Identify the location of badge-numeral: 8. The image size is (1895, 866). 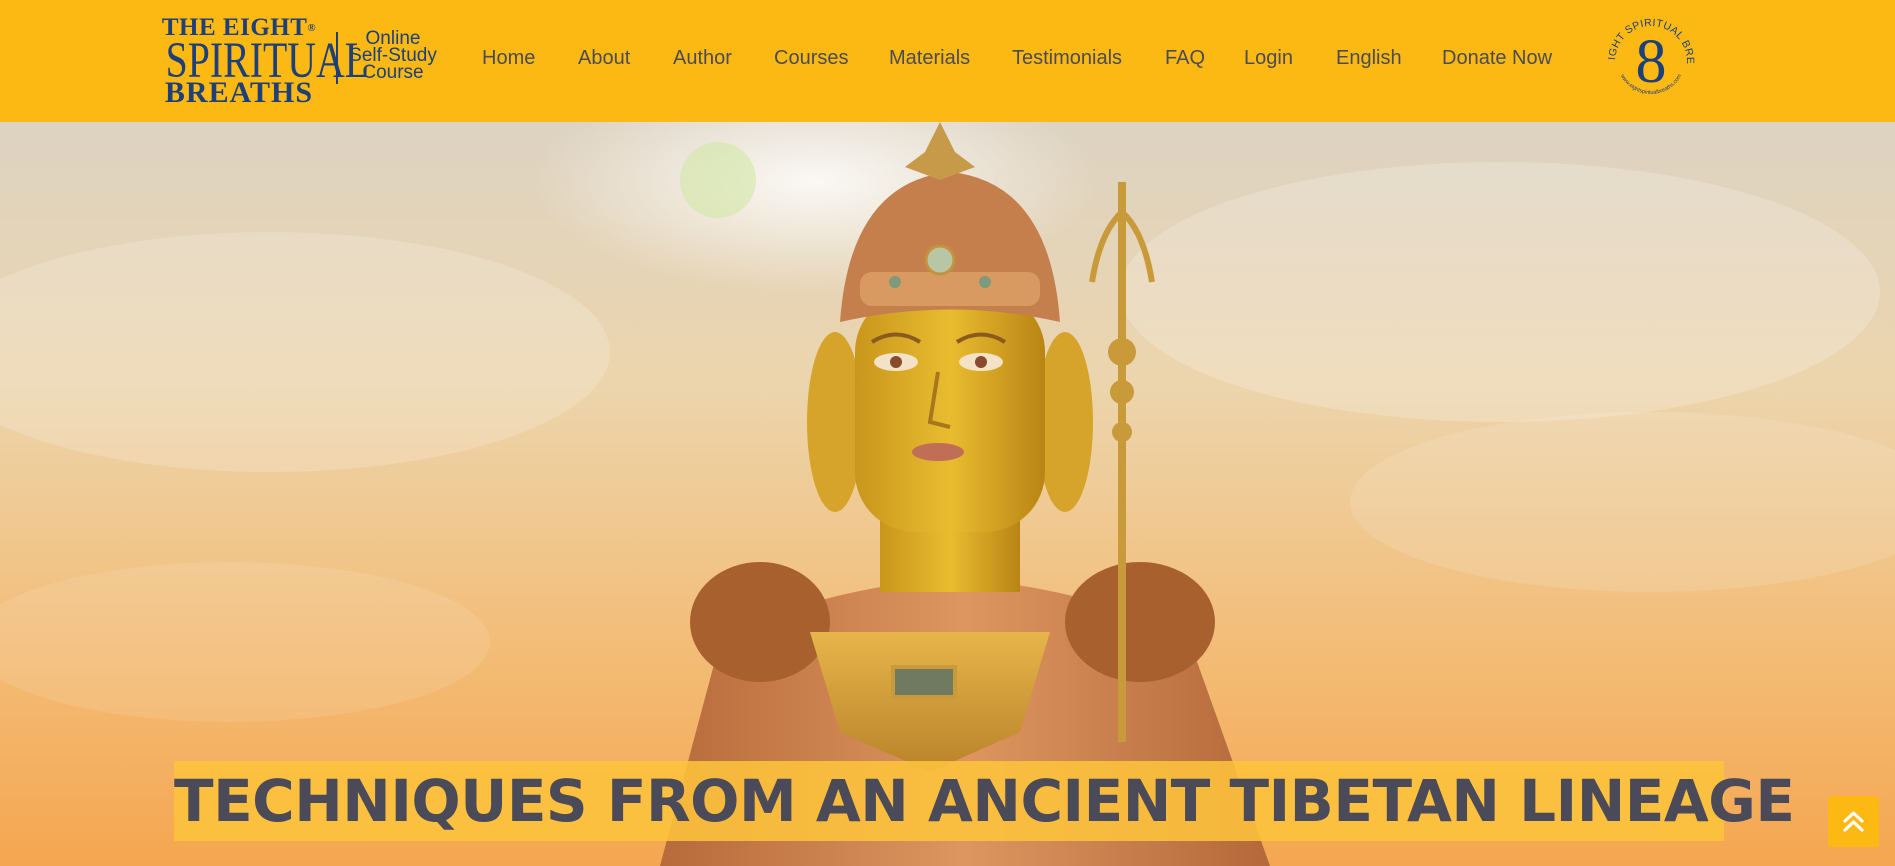
(1651, 62).